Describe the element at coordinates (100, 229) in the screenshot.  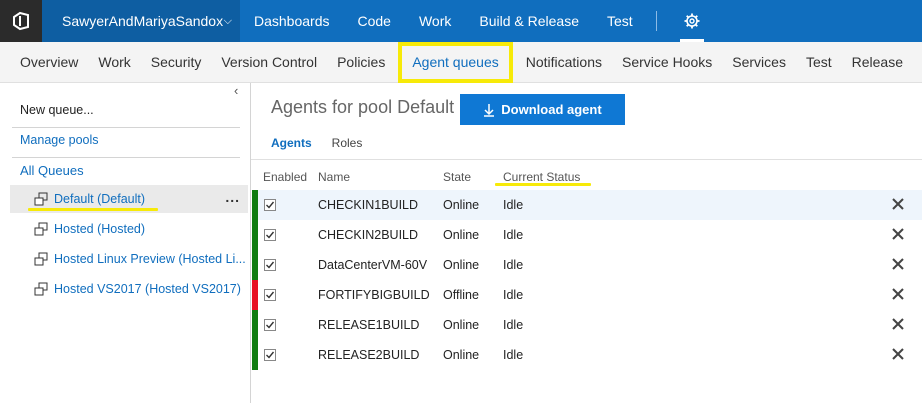
I see `queue-label: Hosted (Hosted)` at that location.